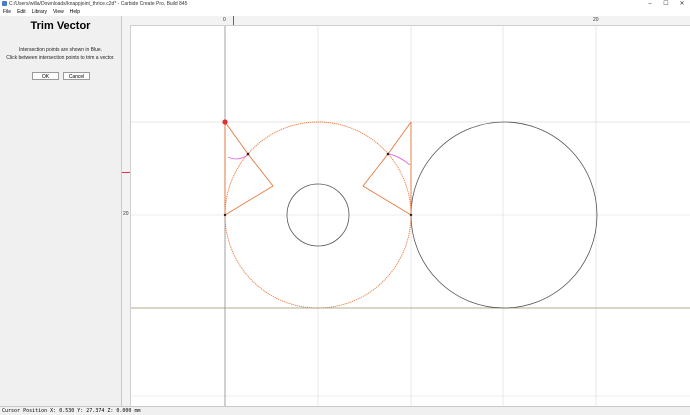 The image size is (690, 415). Describe the element at coordinates (4, 3) in the screenshot. I see `app-icon` at that location.